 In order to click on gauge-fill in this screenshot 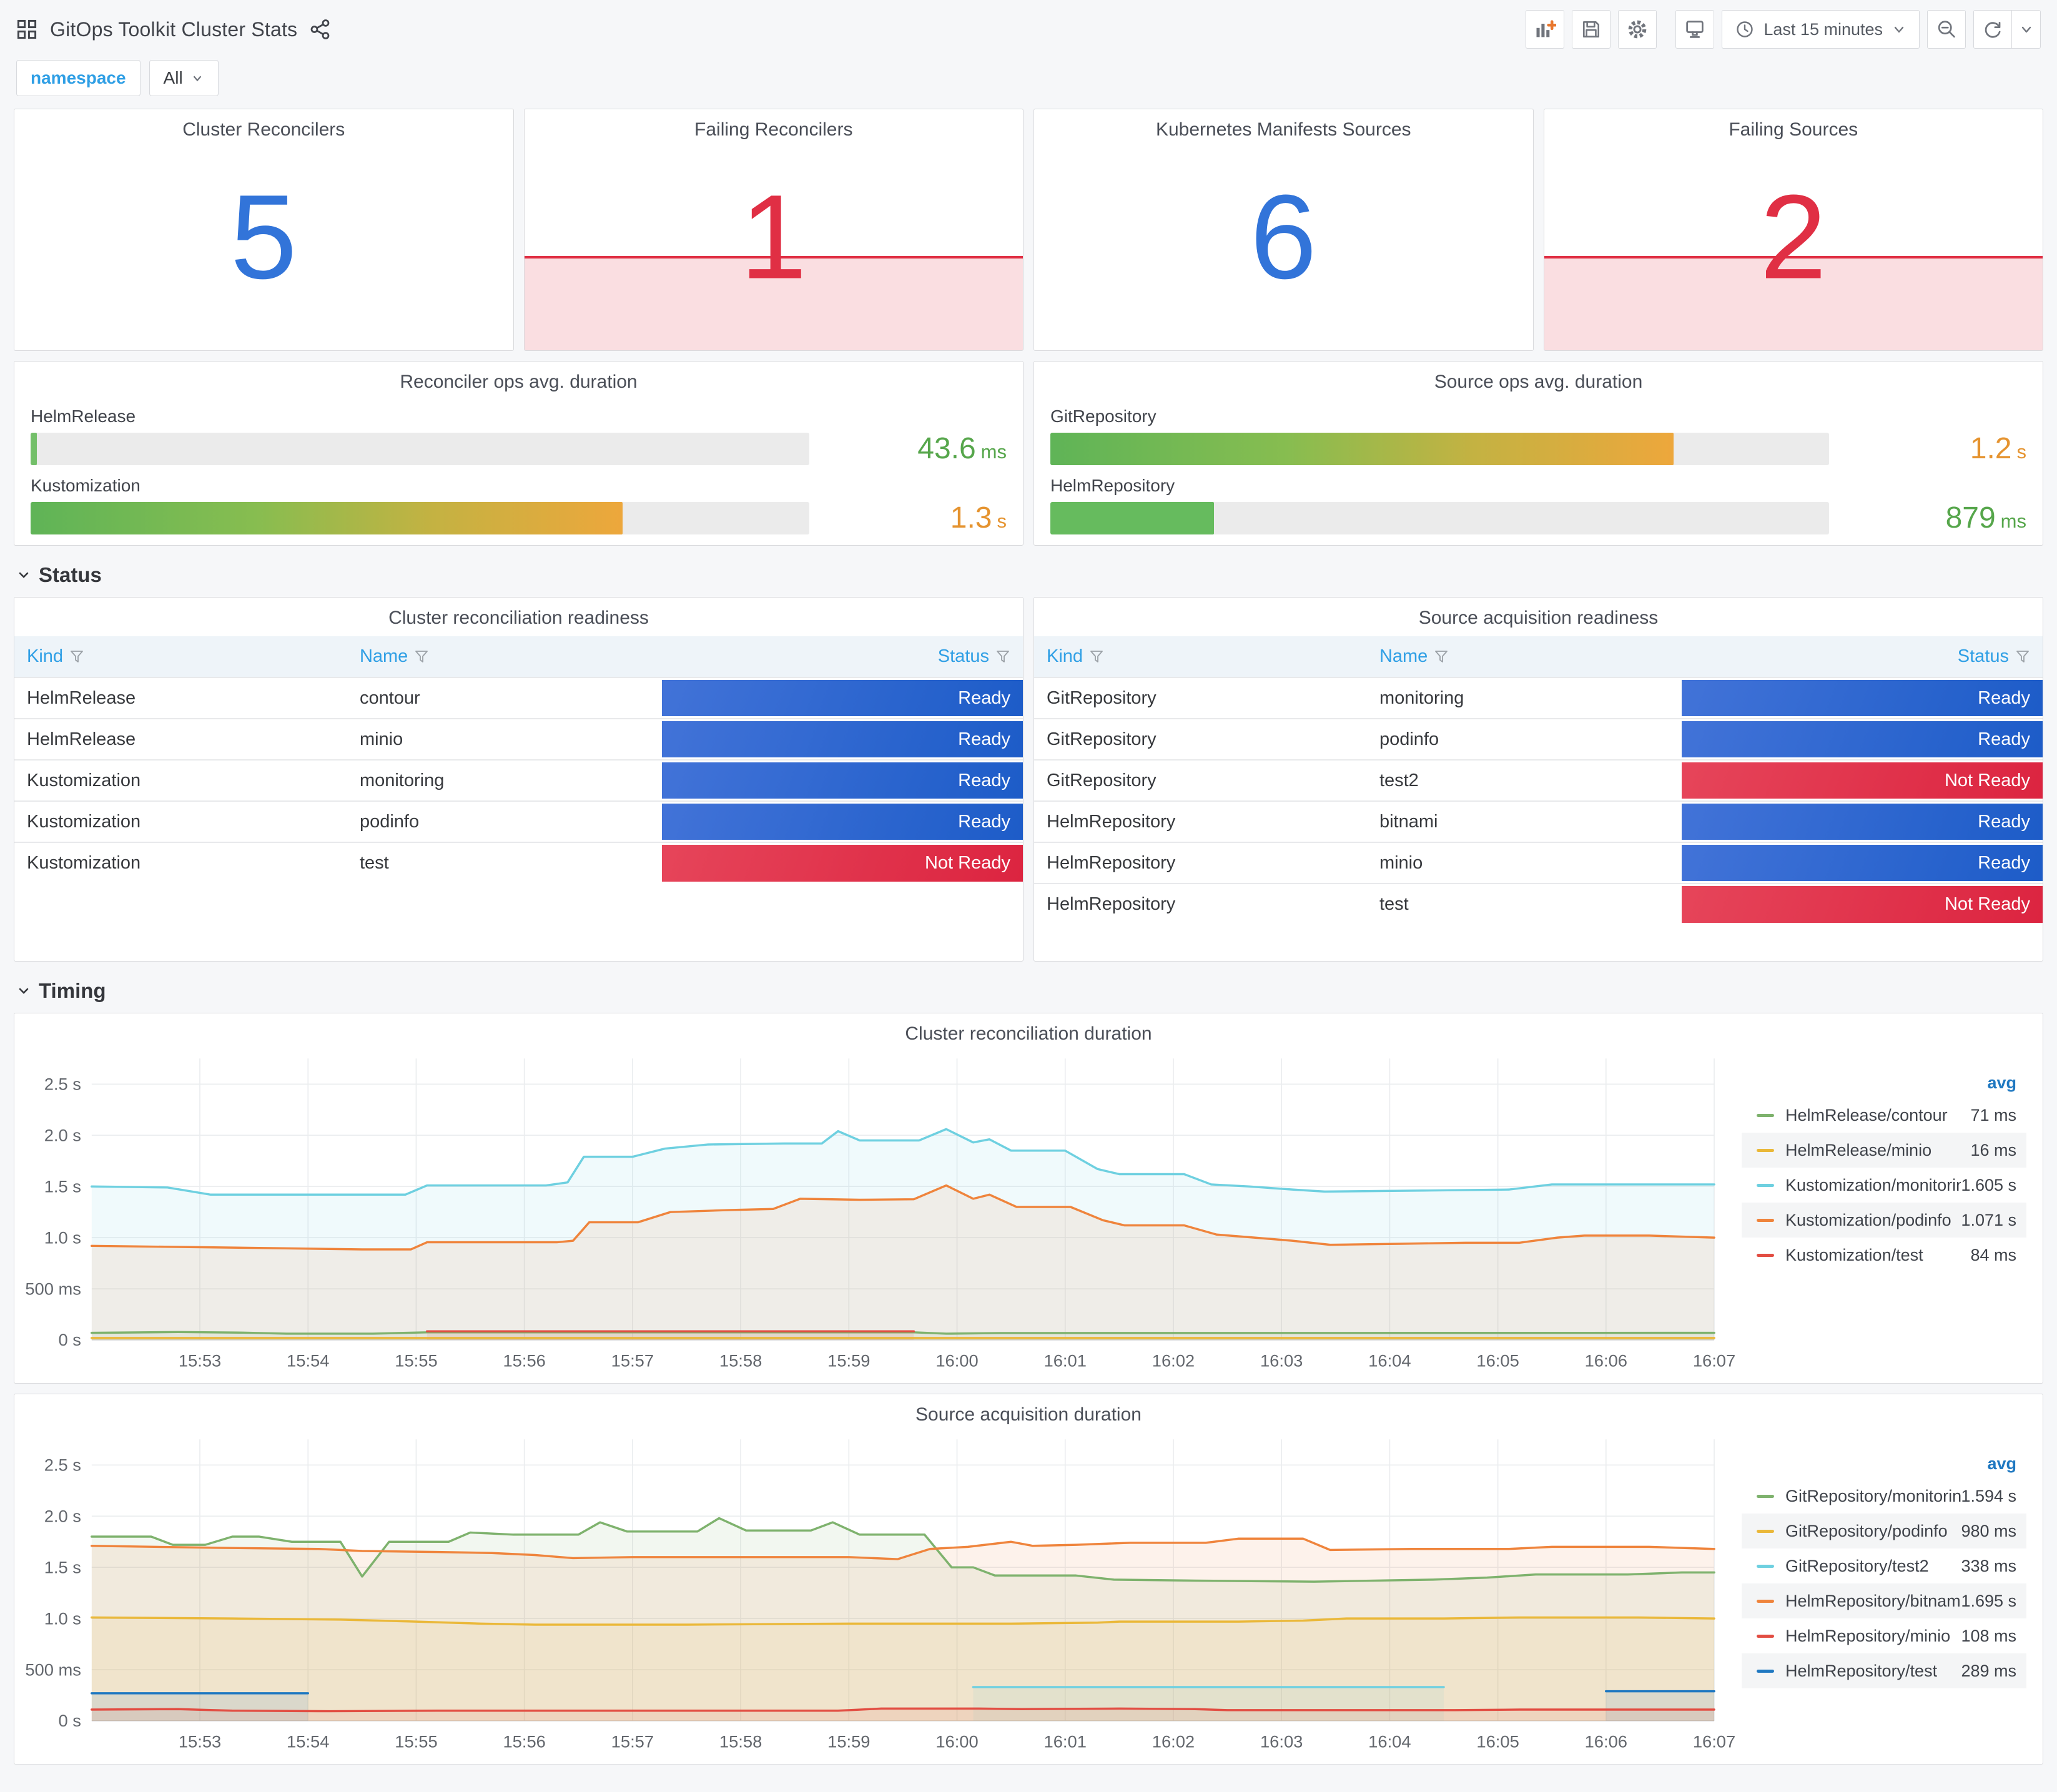, I will do `click(1362, 448)`.